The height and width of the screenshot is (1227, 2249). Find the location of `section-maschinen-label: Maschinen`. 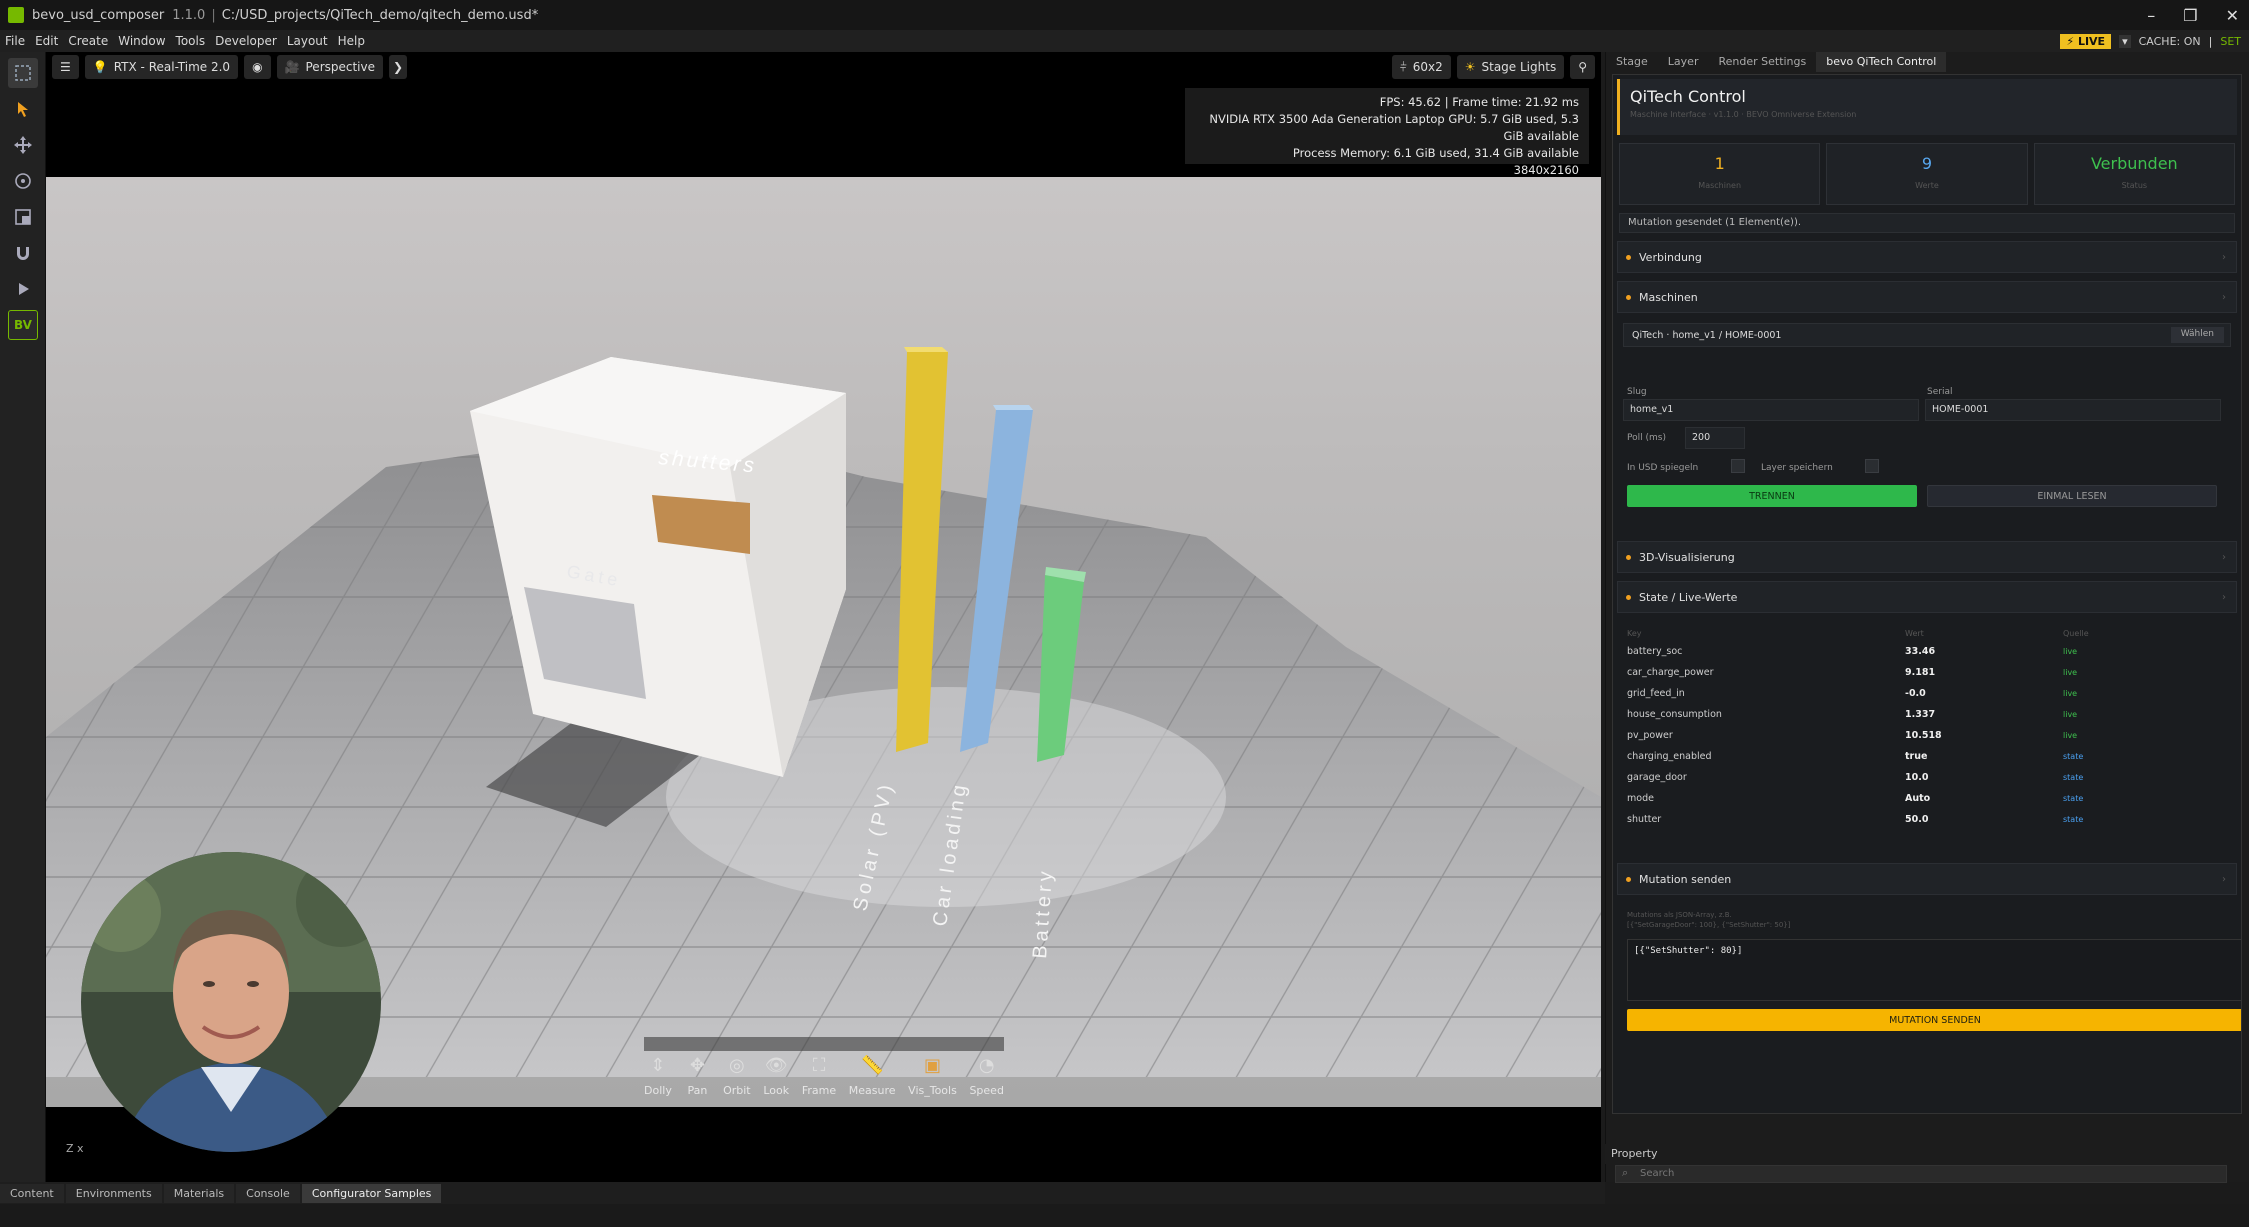

section-maschinen-label: Maschinen is located at coordinates (1668, 297).